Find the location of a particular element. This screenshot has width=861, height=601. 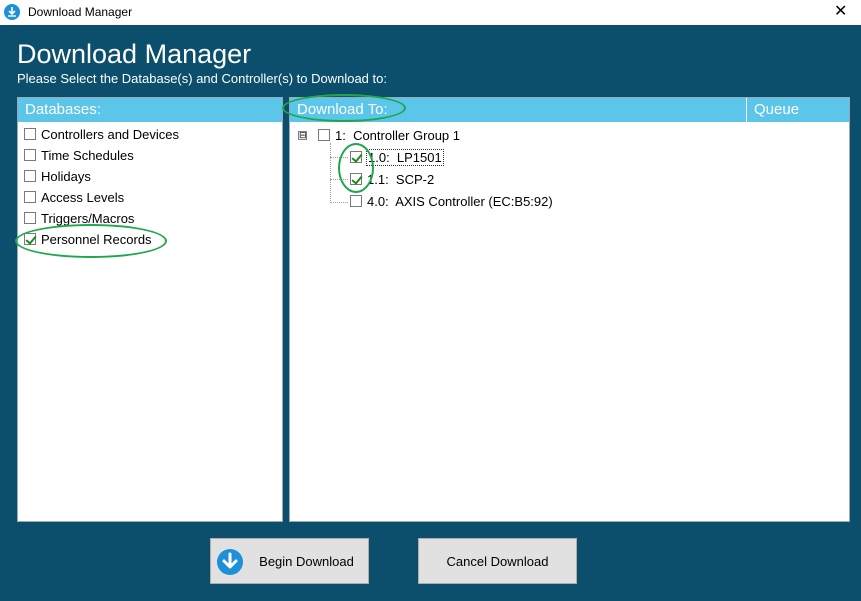

queue-header: Queue is located at coordinates (777, 109).